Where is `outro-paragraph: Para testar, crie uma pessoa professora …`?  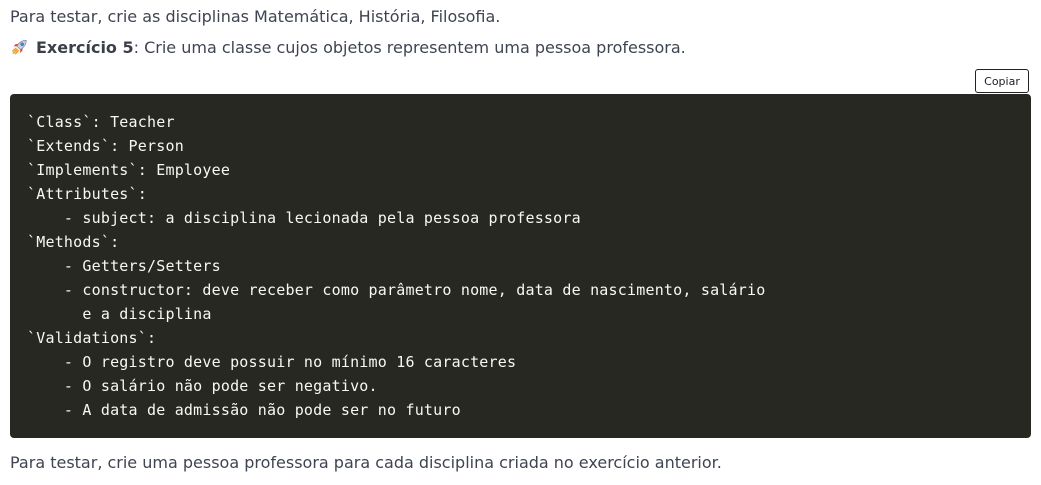
outro-paragraph: Para testar, crie uma pessoa professora … is located at coordinates (366, 462).